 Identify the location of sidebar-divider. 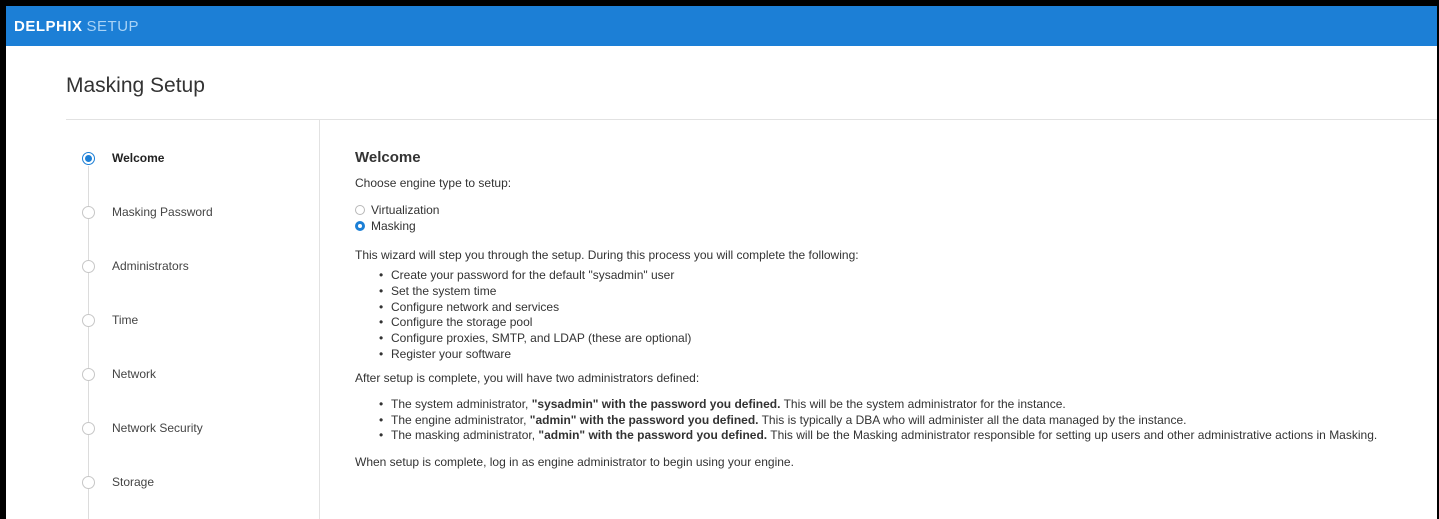
(319, 319).